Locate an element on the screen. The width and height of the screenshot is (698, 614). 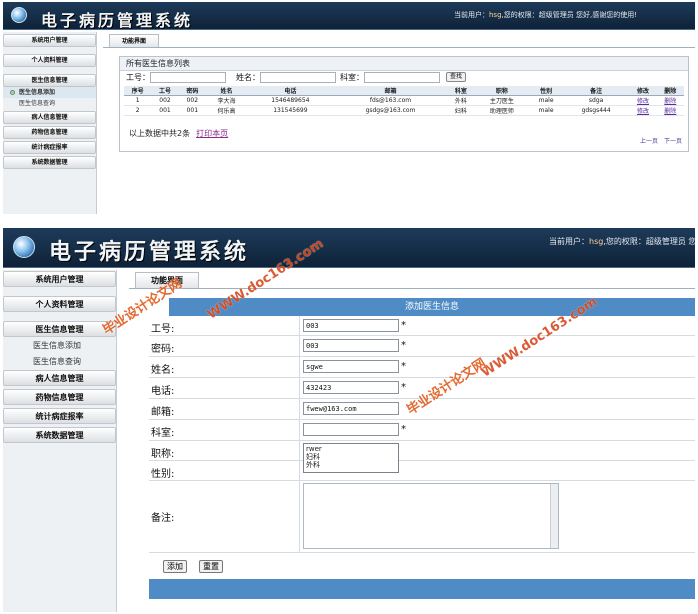
form-heading: 添加医生信息 is located at coordinates (432, 307).